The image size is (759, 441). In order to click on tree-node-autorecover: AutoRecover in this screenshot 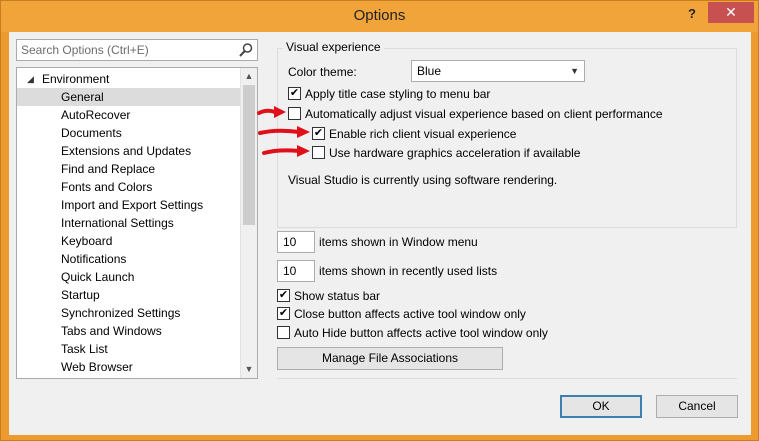, I will do `click(129, 115)`.